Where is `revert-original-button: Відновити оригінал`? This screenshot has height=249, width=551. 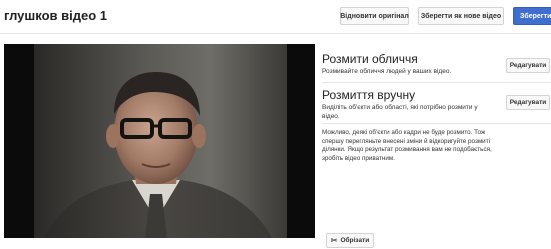
revert-original-button: Відновити оригінал is located at coordinates (374, 16).